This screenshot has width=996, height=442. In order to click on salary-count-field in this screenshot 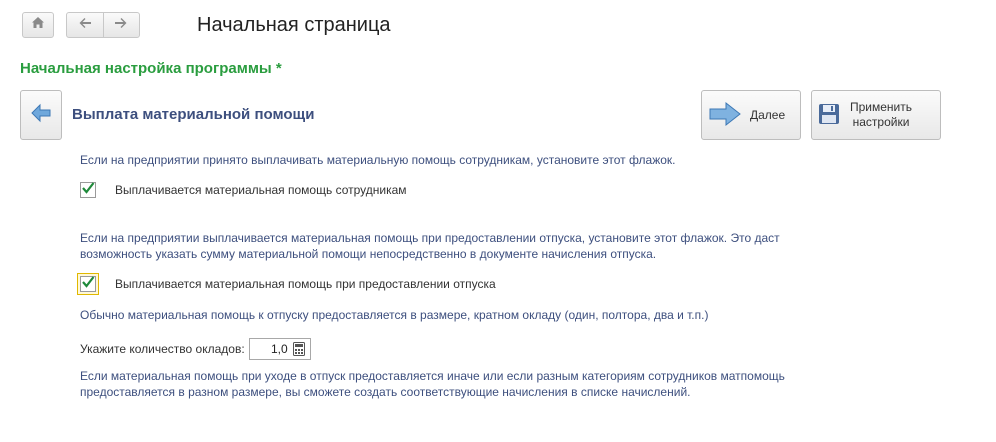, I will do `click(279, 349)`.